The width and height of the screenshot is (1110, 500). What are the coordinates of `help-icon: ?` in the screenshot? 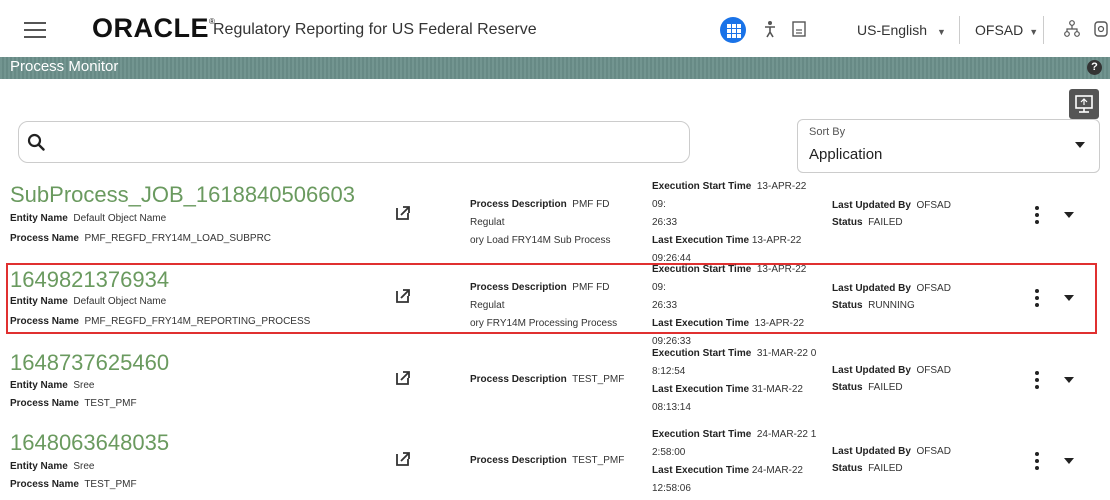 It's located at (1094, 67).